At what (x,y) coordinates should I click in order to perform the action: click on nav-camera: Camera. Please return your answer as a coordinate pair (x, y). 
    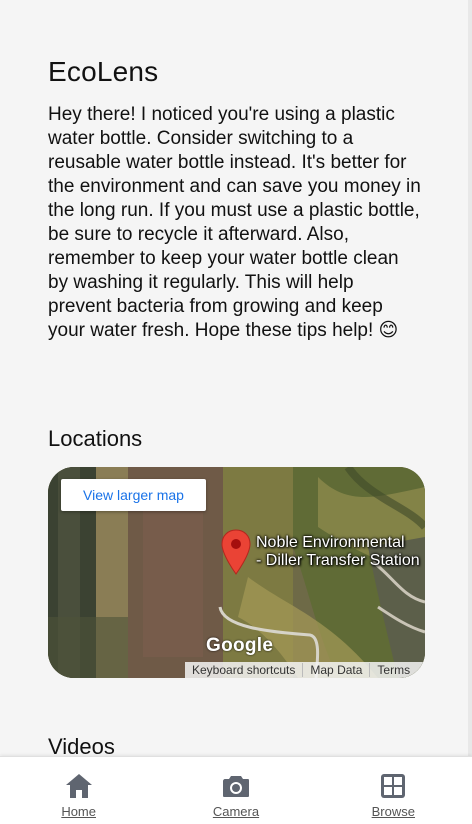
    Looking at the image, I should click on (236, 788).